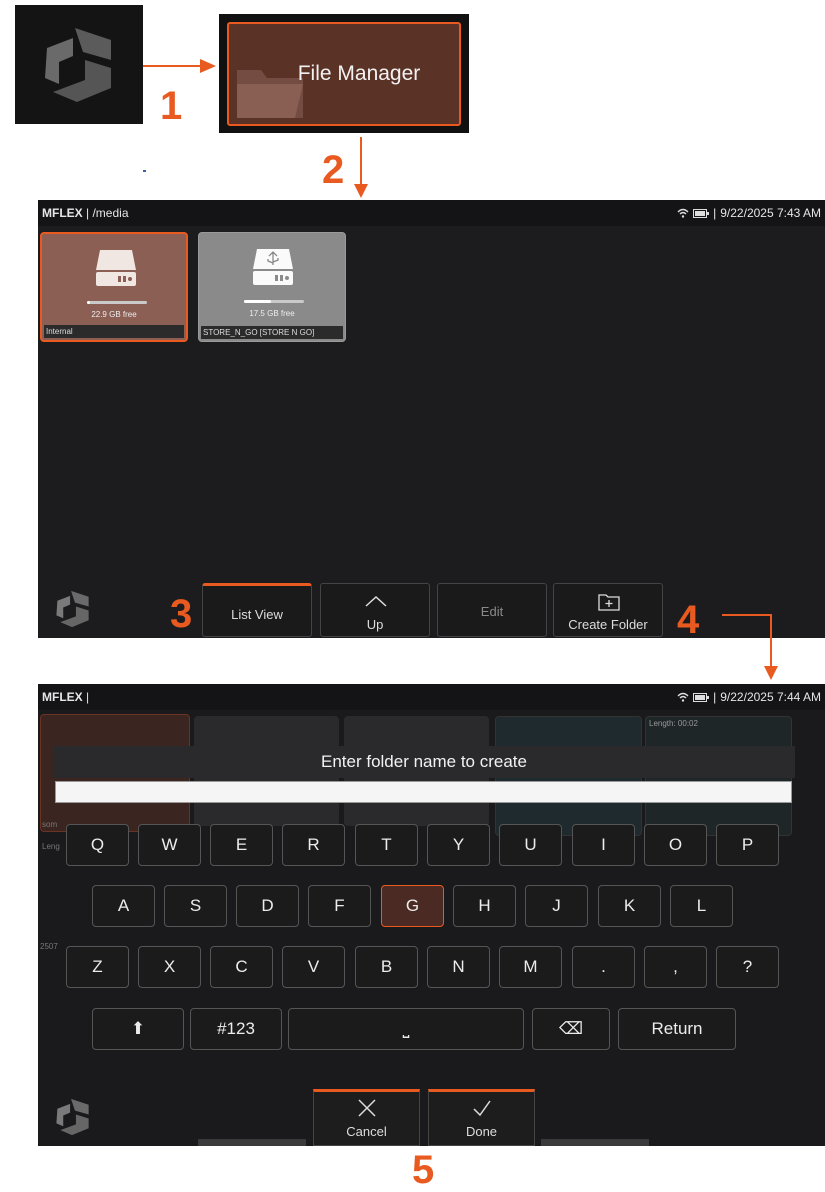  What do you see at coordinates (272, 332) in the screenshot?
I see `drive-label: STORE_N_GO [STORE N GO]` at bounding box center [272, 332].